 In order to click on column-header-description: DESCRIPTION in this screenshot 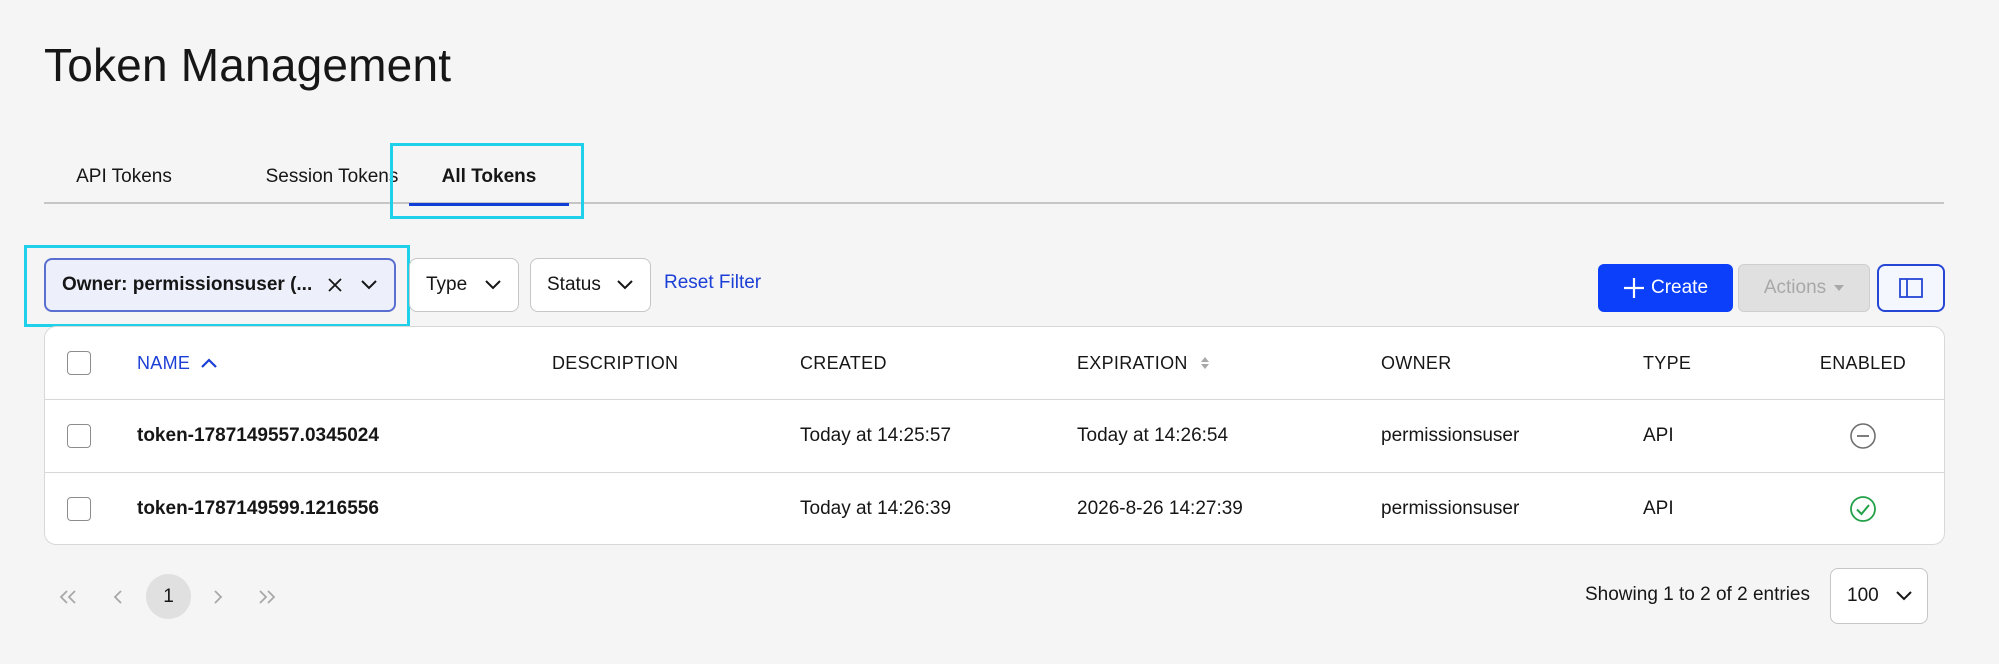, I will do `click(615, 362)`.